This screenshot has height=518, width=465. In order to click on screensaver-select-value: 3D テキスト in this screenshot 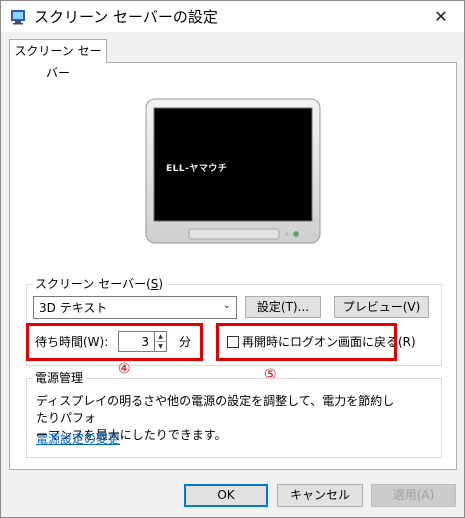, I will do `click(73, 308)`.